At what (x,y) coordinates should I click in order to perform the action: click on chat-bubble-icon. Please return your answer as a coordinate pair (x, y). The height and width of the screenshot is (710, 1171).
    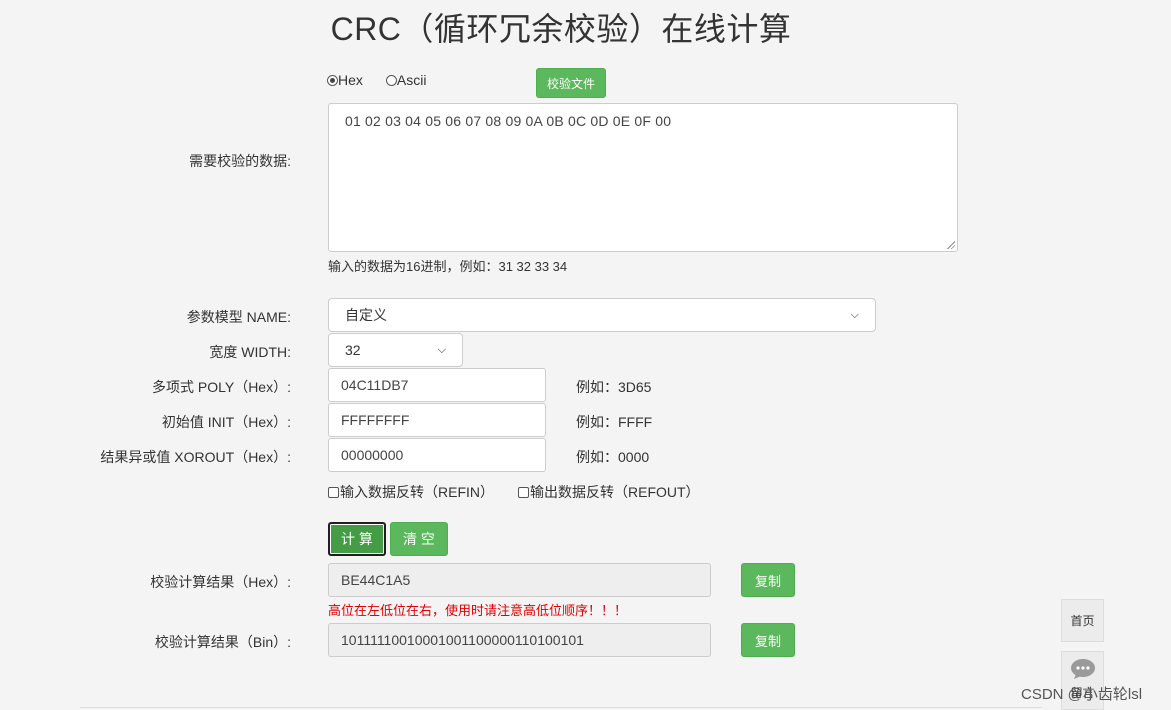
    Looking at the image, I should click on (1082, 669).